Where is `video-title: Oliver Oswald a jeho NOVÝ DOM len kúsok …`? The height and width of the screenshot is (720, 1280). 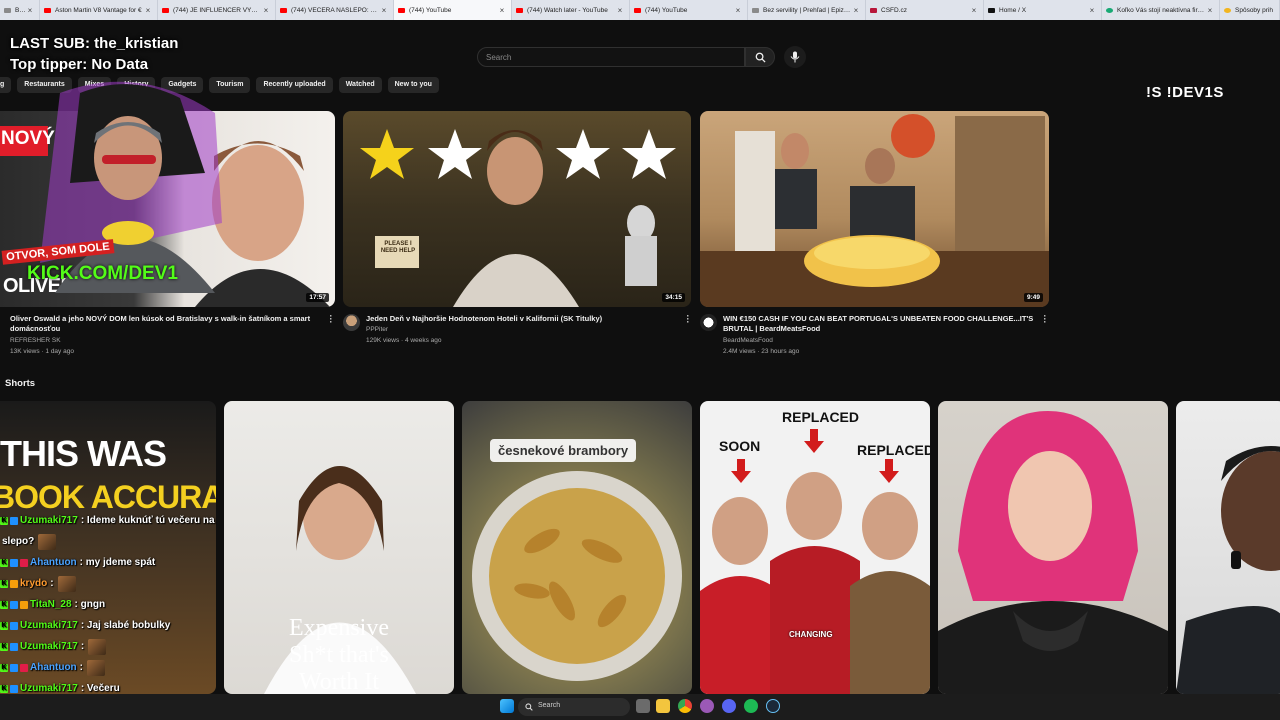
video-title: Oliver Oswald a jeho NOVÝ DOM len kúsok … is located at coordinates (162, 324).